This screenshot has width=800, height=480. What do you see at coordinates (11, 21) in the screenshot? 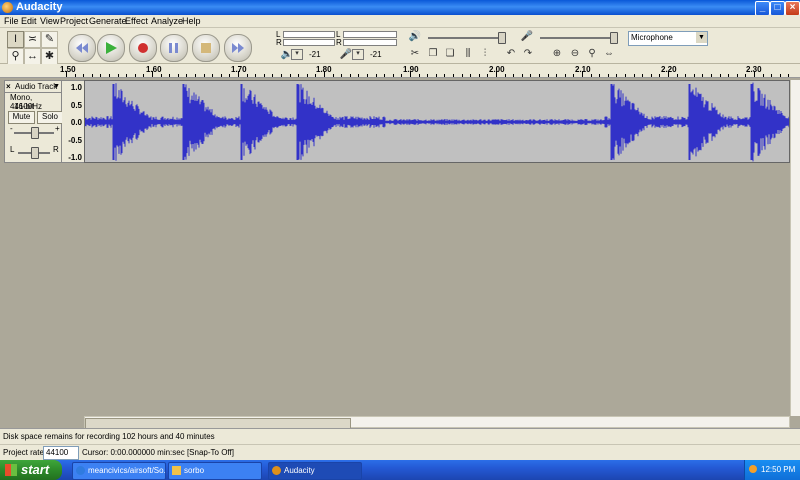
I see `menu-file: File` at bounding box center [11, 21].